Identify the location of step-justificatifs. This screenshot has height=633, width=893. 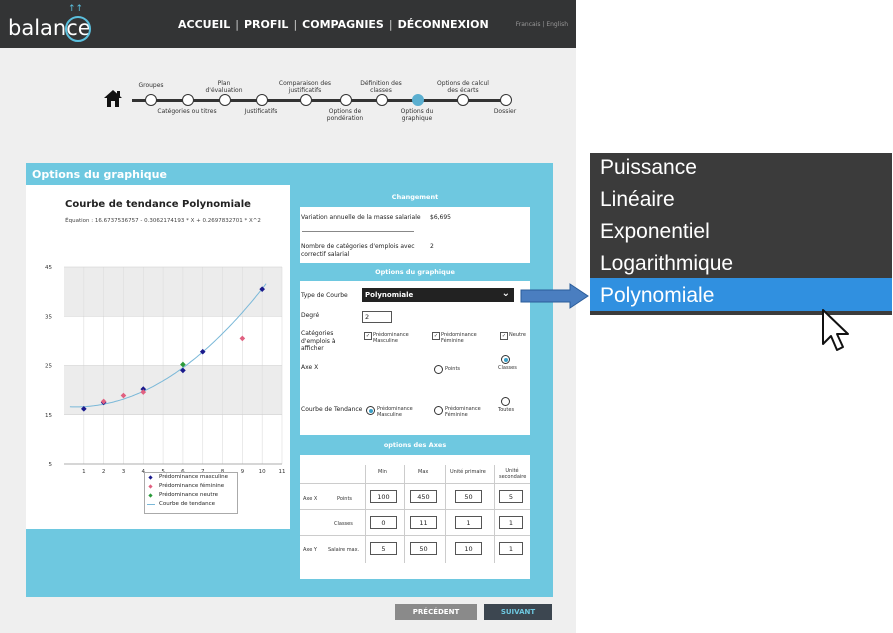
(262, 100).